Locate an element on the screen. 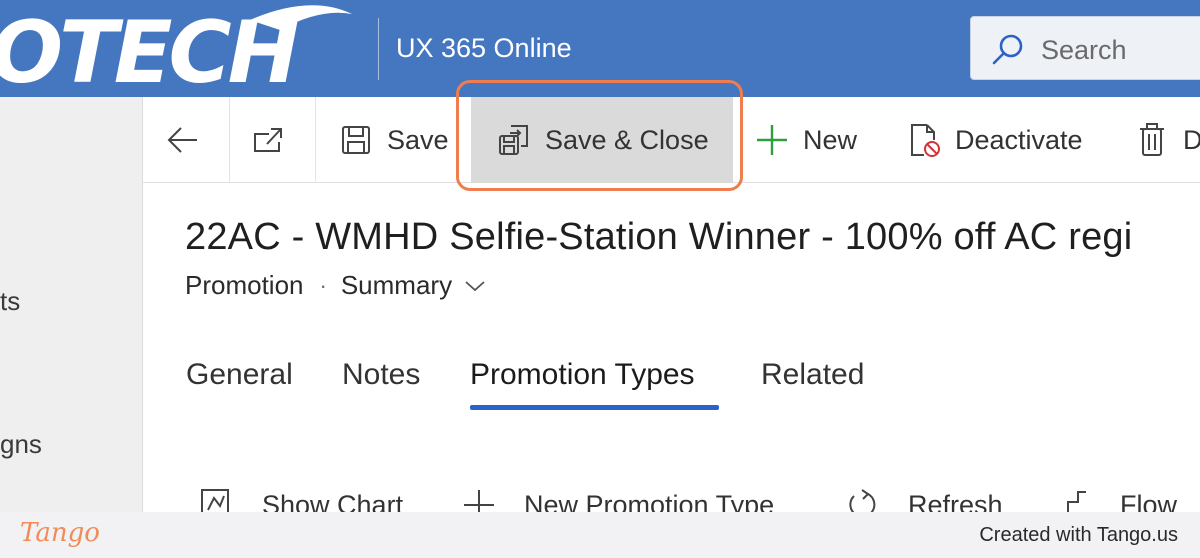  chevron-down-icon is located at coordinates (475, 285).